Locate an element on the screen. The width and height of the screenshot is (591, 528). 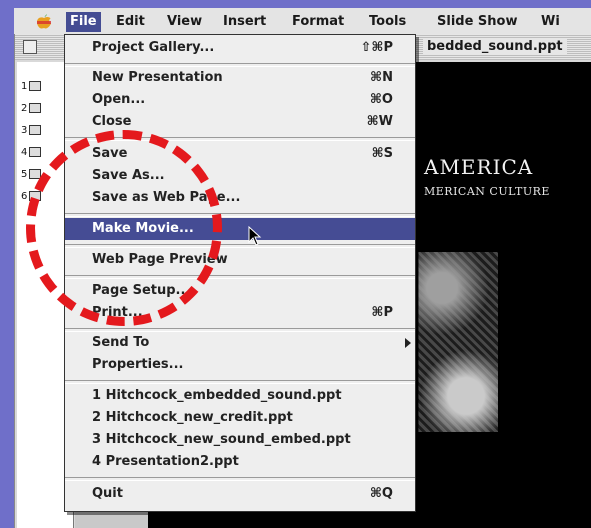
menu-item-shortcut: ⌘P is located at coordinates (382, 312).